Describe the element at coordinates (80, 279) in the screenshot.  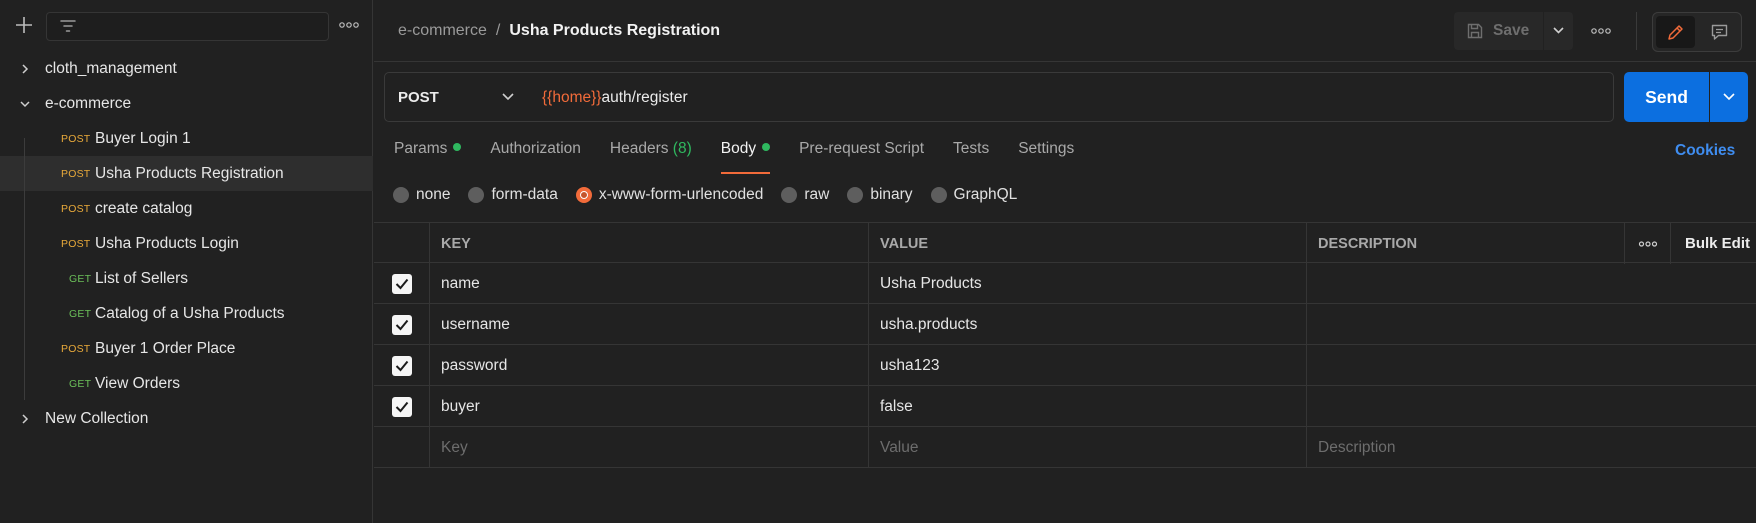
I see `request-method: GET` at that location.